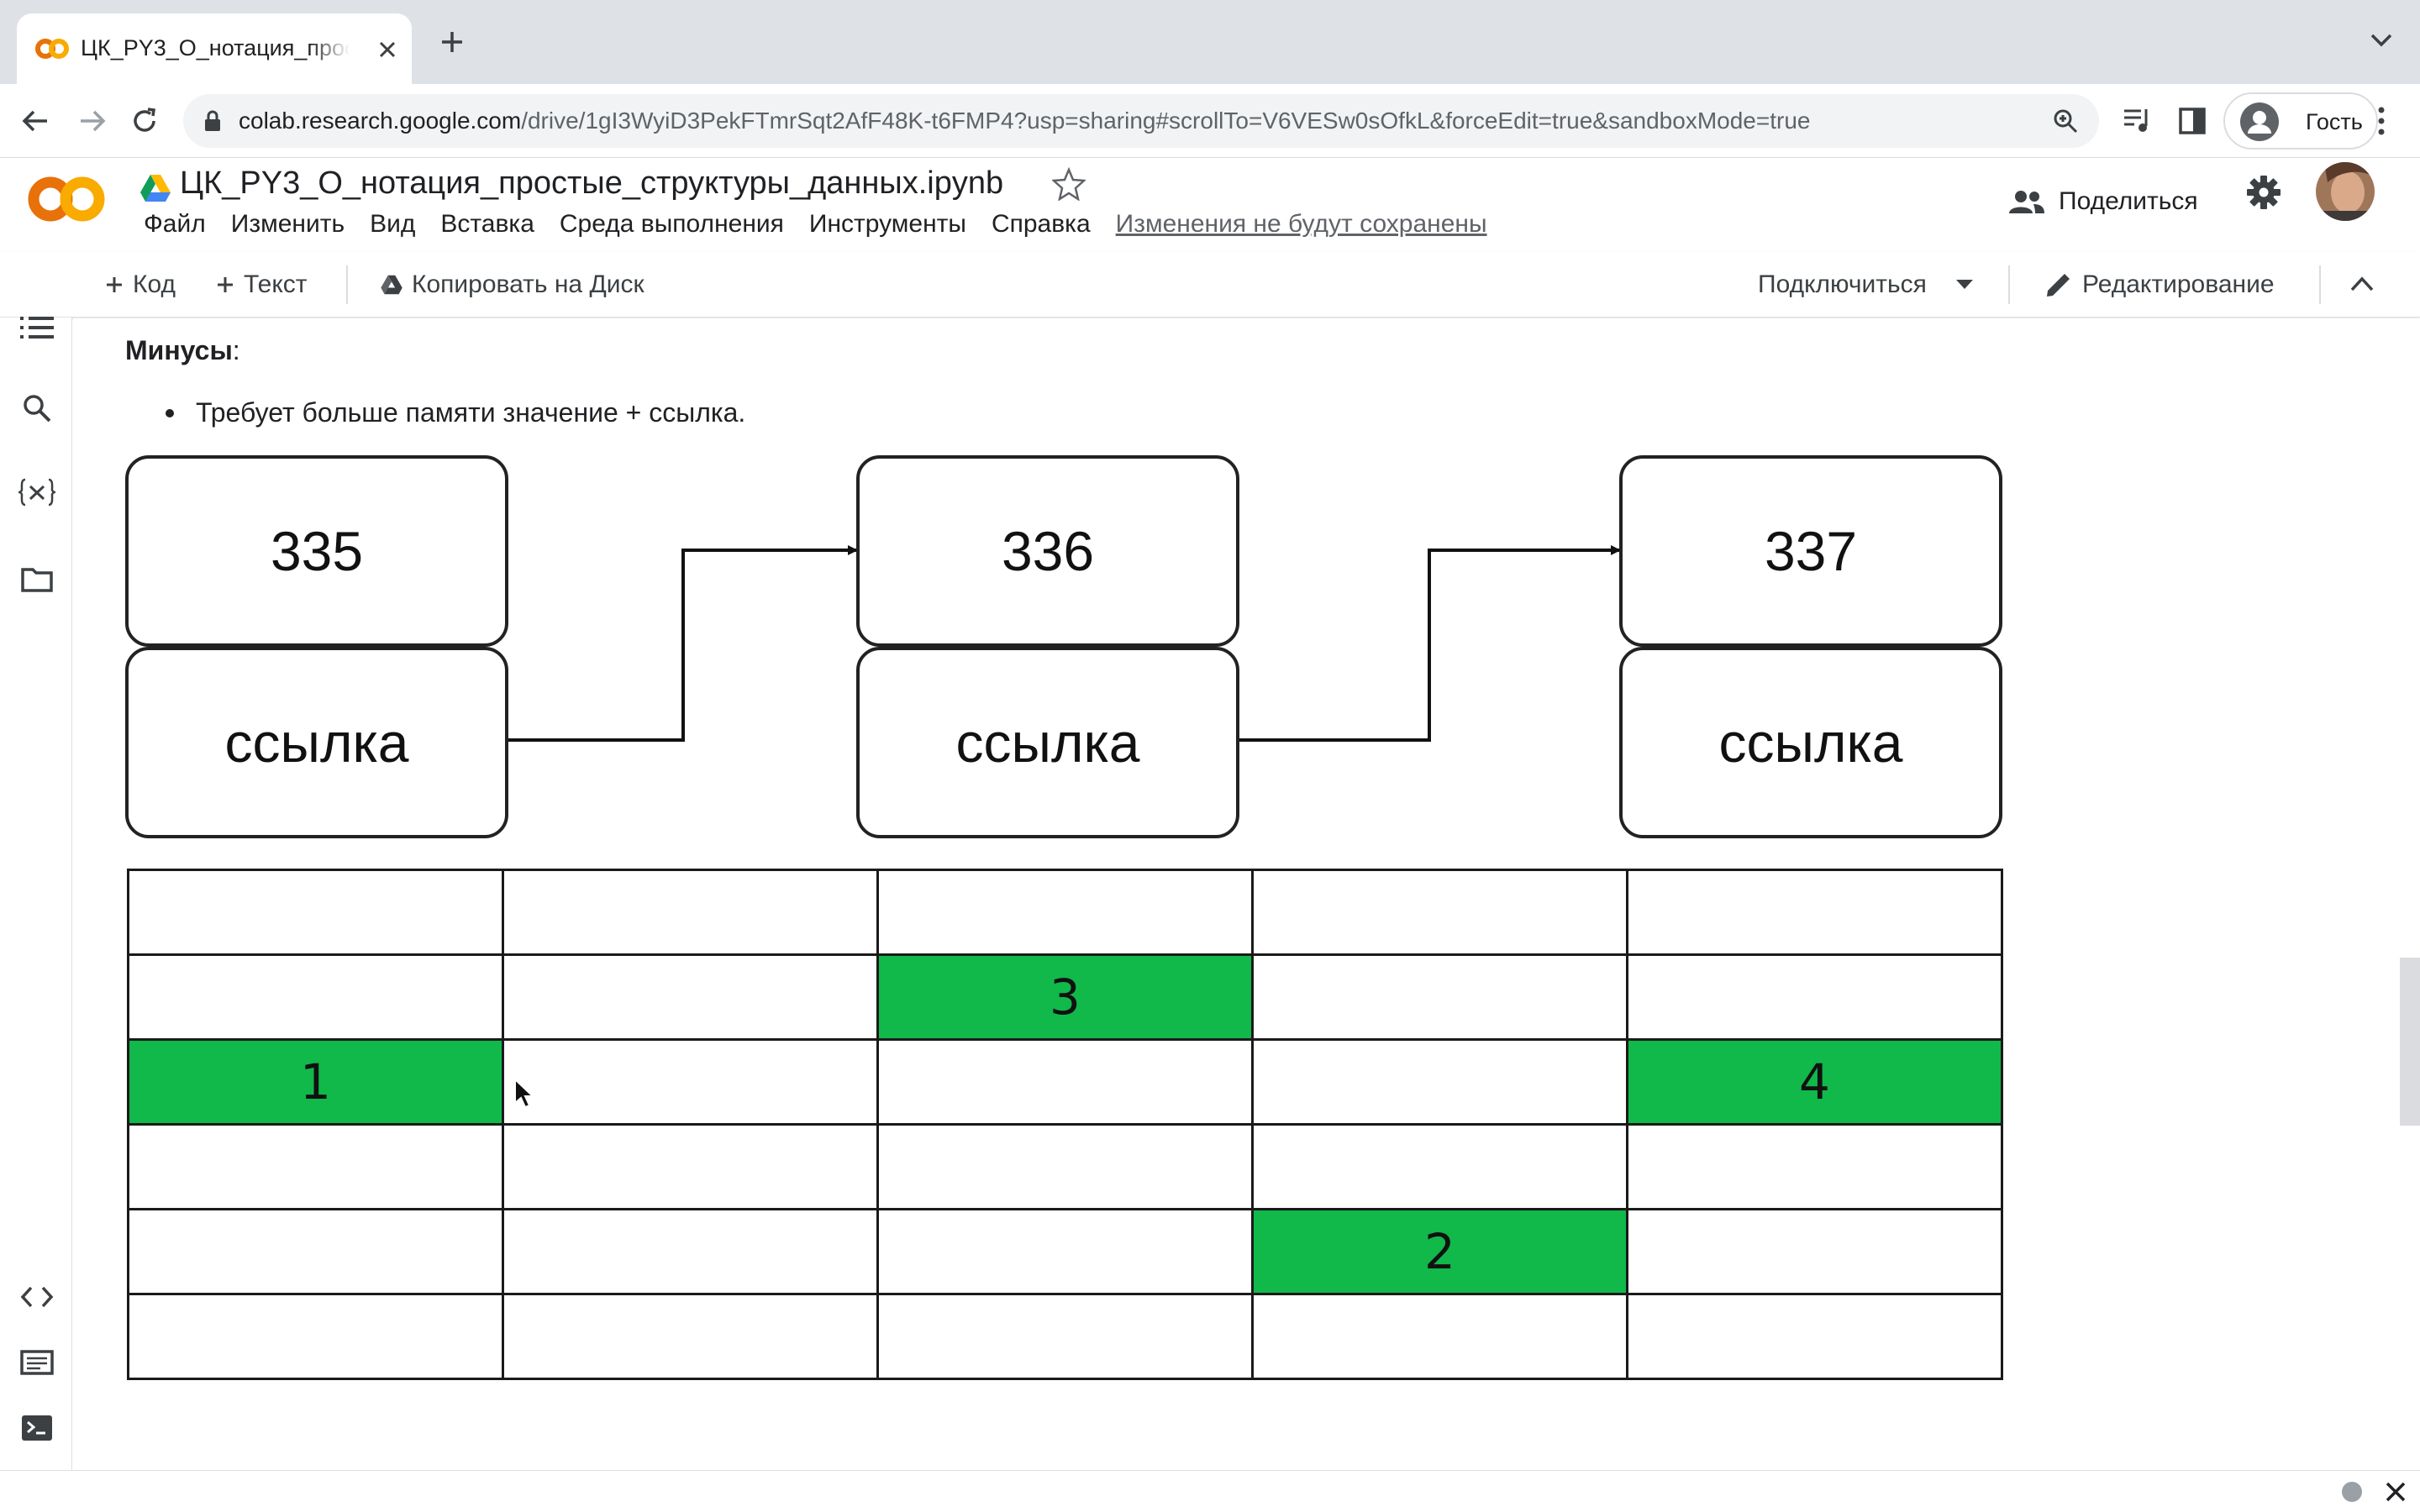 This screenshot has height=1512, width=2420. I want to click on collapse-header-icon, so click(2362, 284).